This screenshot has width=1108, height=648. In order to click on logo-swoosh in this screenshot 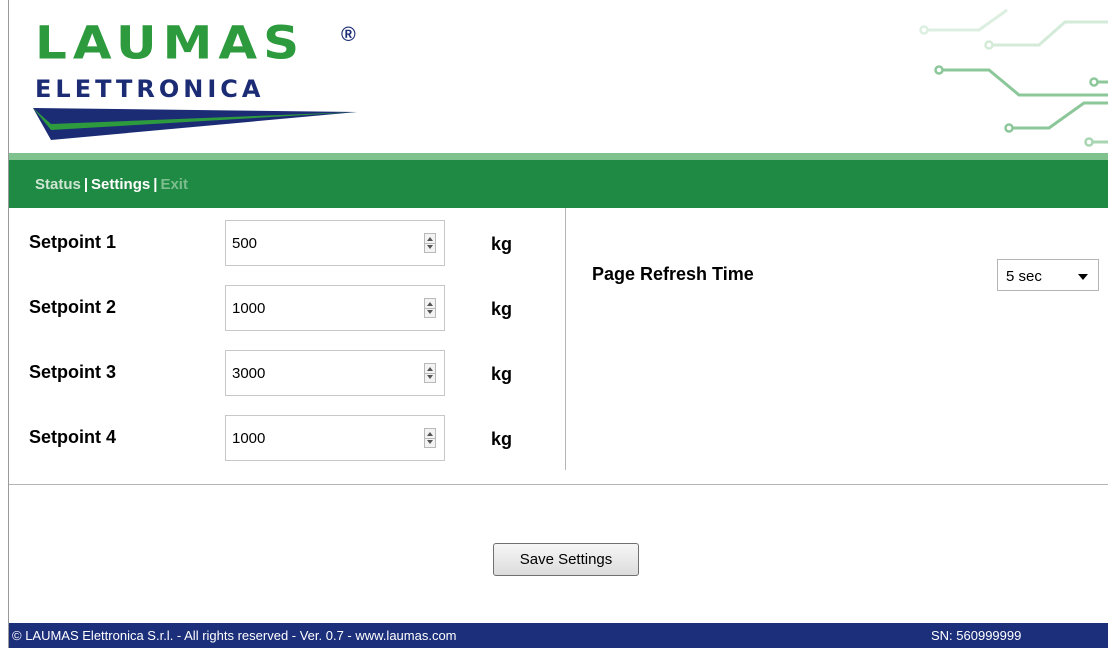, I will do `click(195, 124)`.